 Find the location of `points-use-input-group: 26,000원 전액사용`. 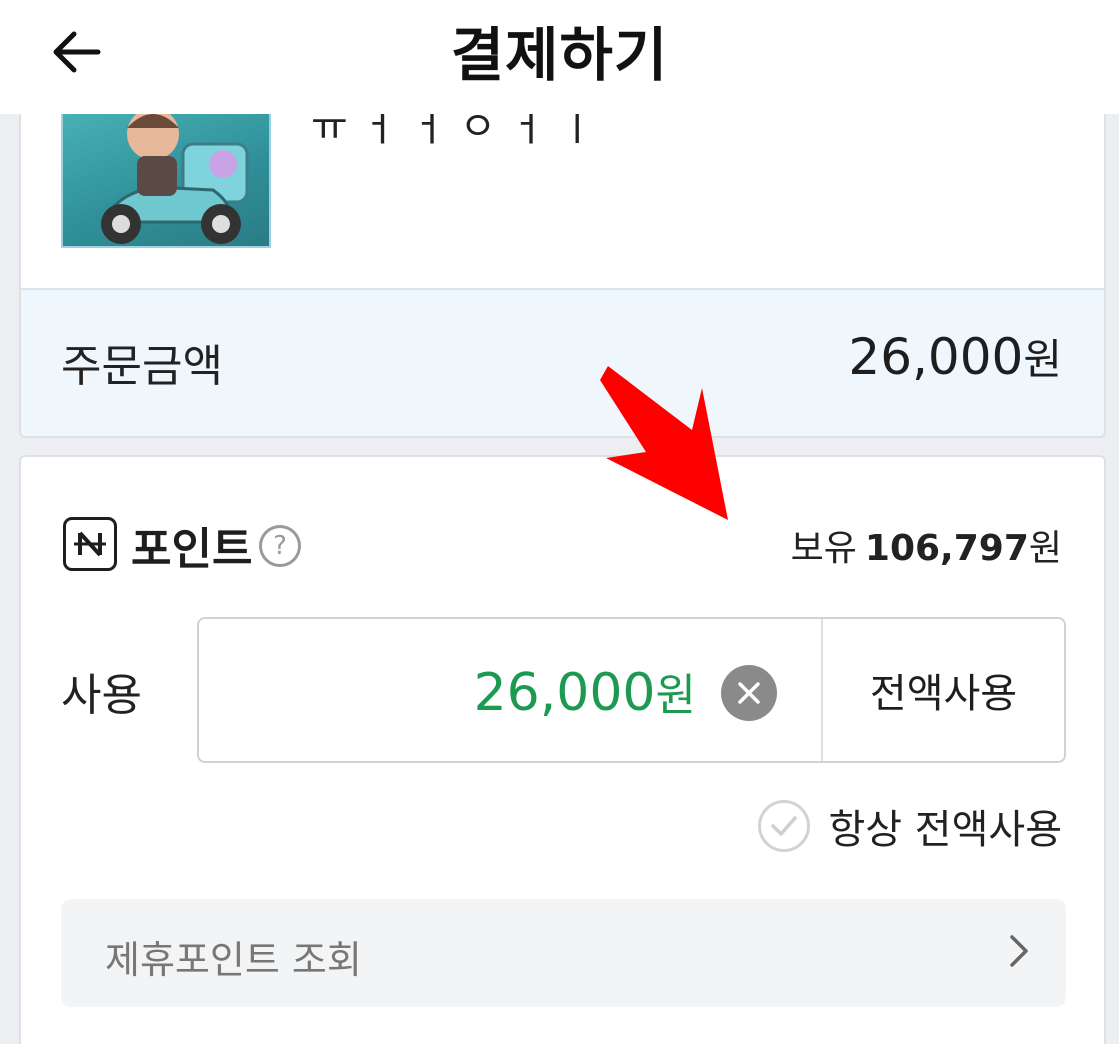

points-use-input-group: 26,000원 전액사용 is located at coordinates (631, 690).